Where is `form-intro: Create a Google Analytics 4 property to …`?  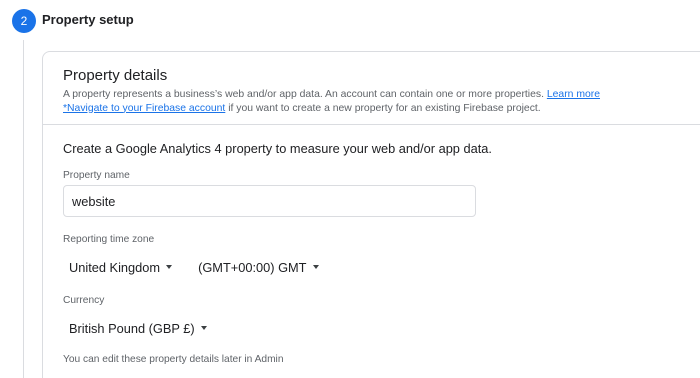
form-intro: Create a Google Analytics 4 property to … is located at coordinates (277, 148).